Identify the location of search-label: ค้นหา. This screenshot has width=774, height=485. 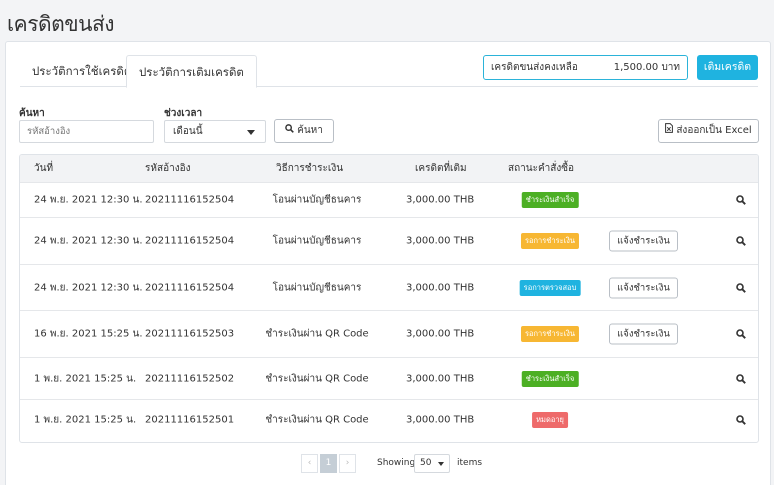
(32, 113).